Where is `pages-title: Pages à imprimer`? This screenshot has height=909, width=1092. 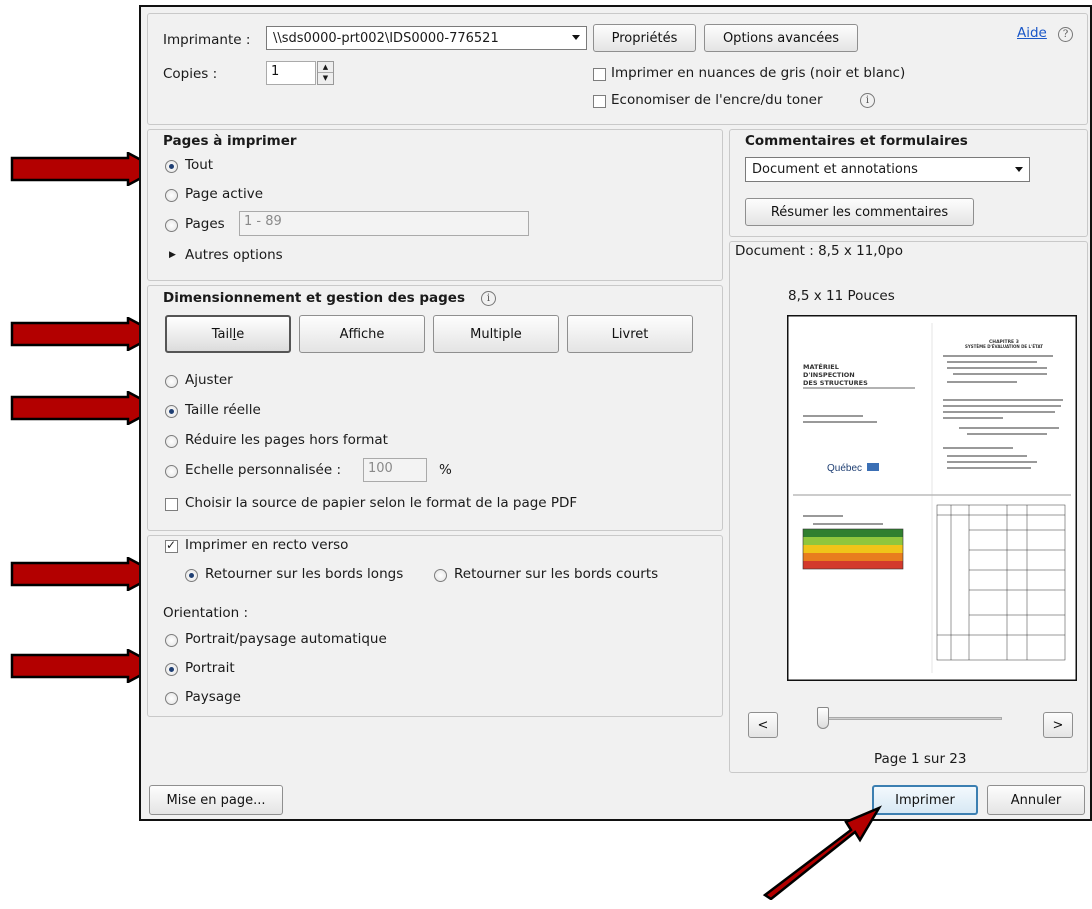
pages-title: Pages à imprimer is located at coordinates (230, 141).